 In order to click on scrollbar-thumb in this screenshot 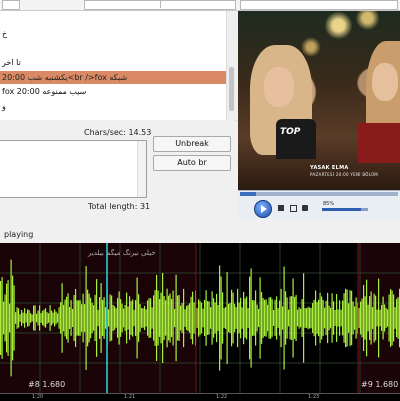, I will do `click(231, 89)`.